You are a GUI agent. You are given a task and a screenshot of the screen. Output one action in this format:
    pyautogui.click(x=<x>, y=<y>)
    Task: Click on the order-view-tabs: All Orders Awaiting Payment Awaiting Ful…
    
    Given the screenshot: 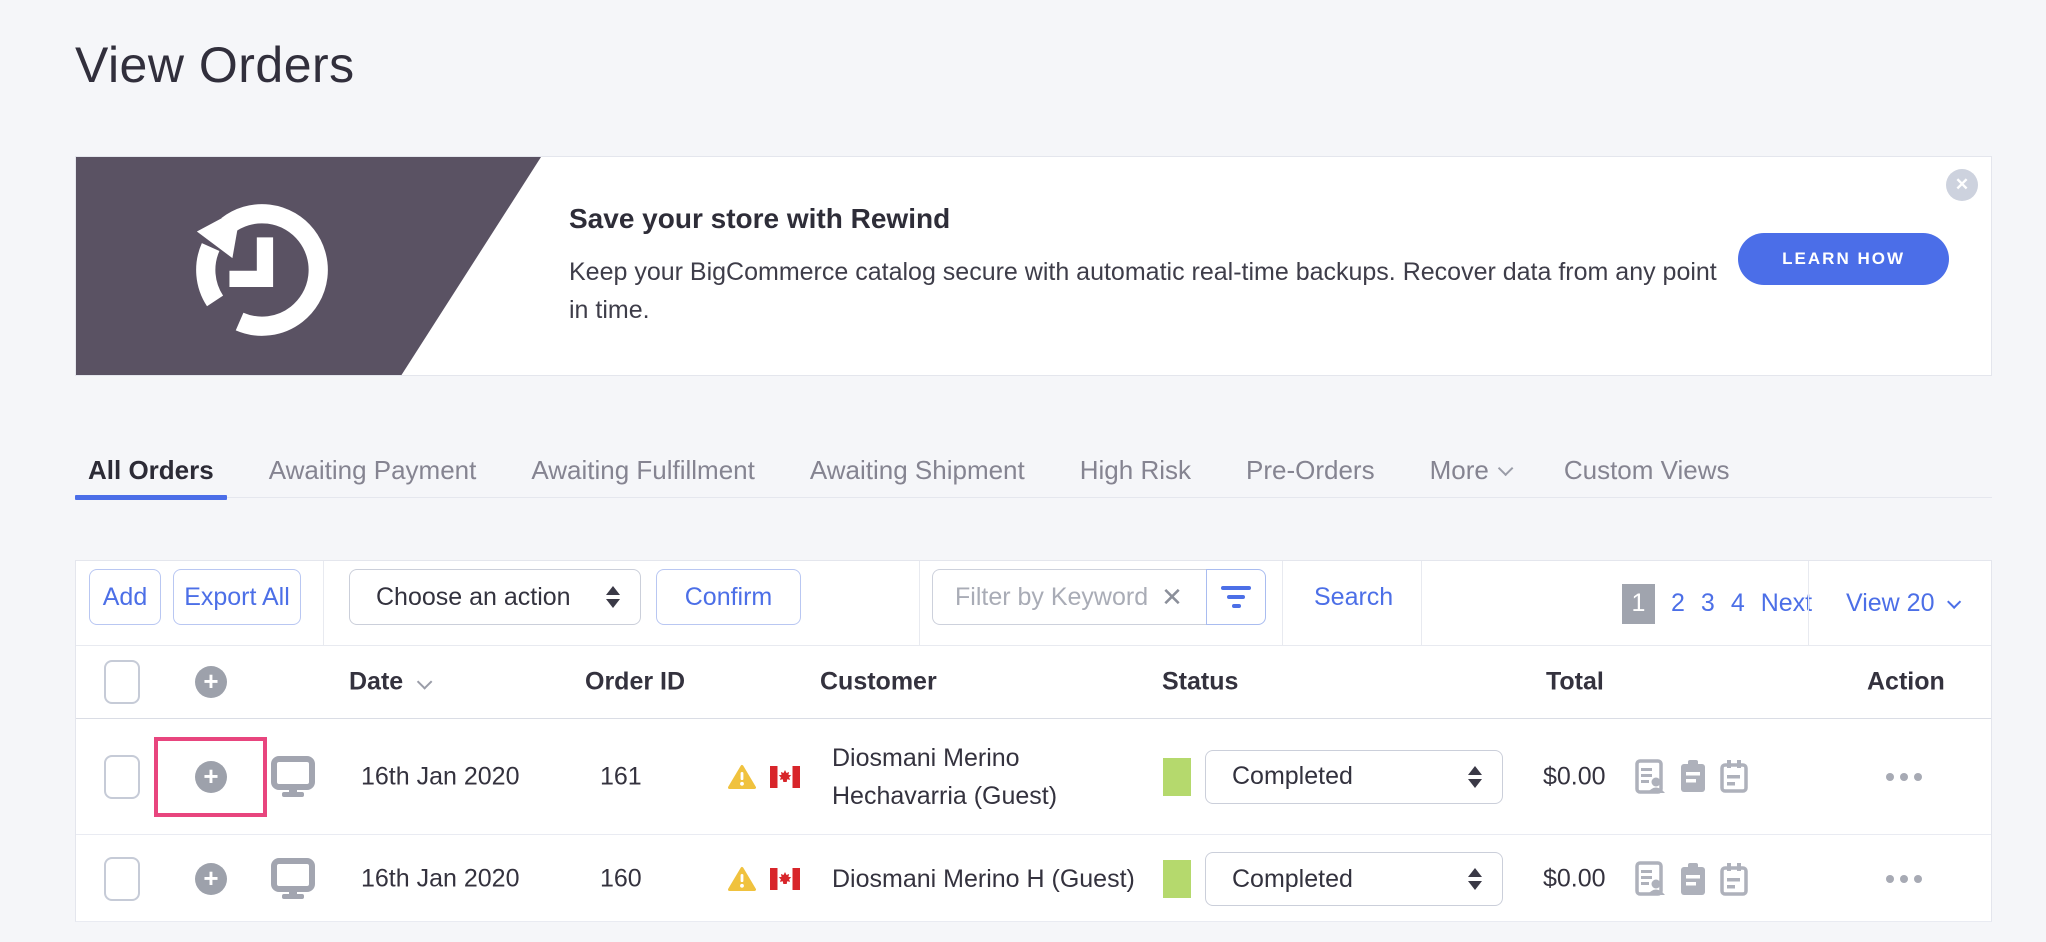 What is the action you would take?
    pyautogui.click(x=1033, y=471)
    